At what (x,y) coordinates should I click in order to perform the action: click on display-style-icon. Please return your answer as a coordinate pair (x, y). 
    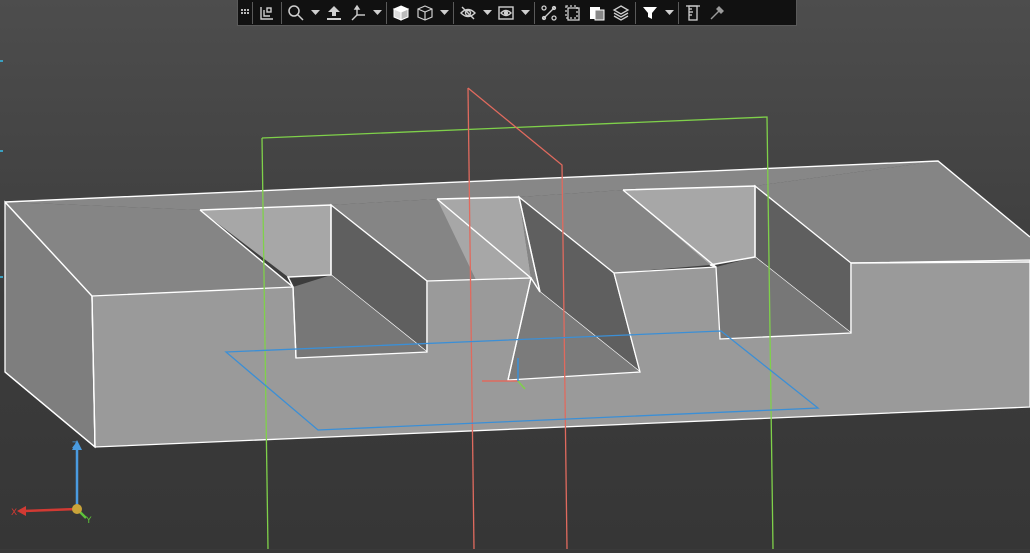
    Looking at the image, I should click on (597, 13).